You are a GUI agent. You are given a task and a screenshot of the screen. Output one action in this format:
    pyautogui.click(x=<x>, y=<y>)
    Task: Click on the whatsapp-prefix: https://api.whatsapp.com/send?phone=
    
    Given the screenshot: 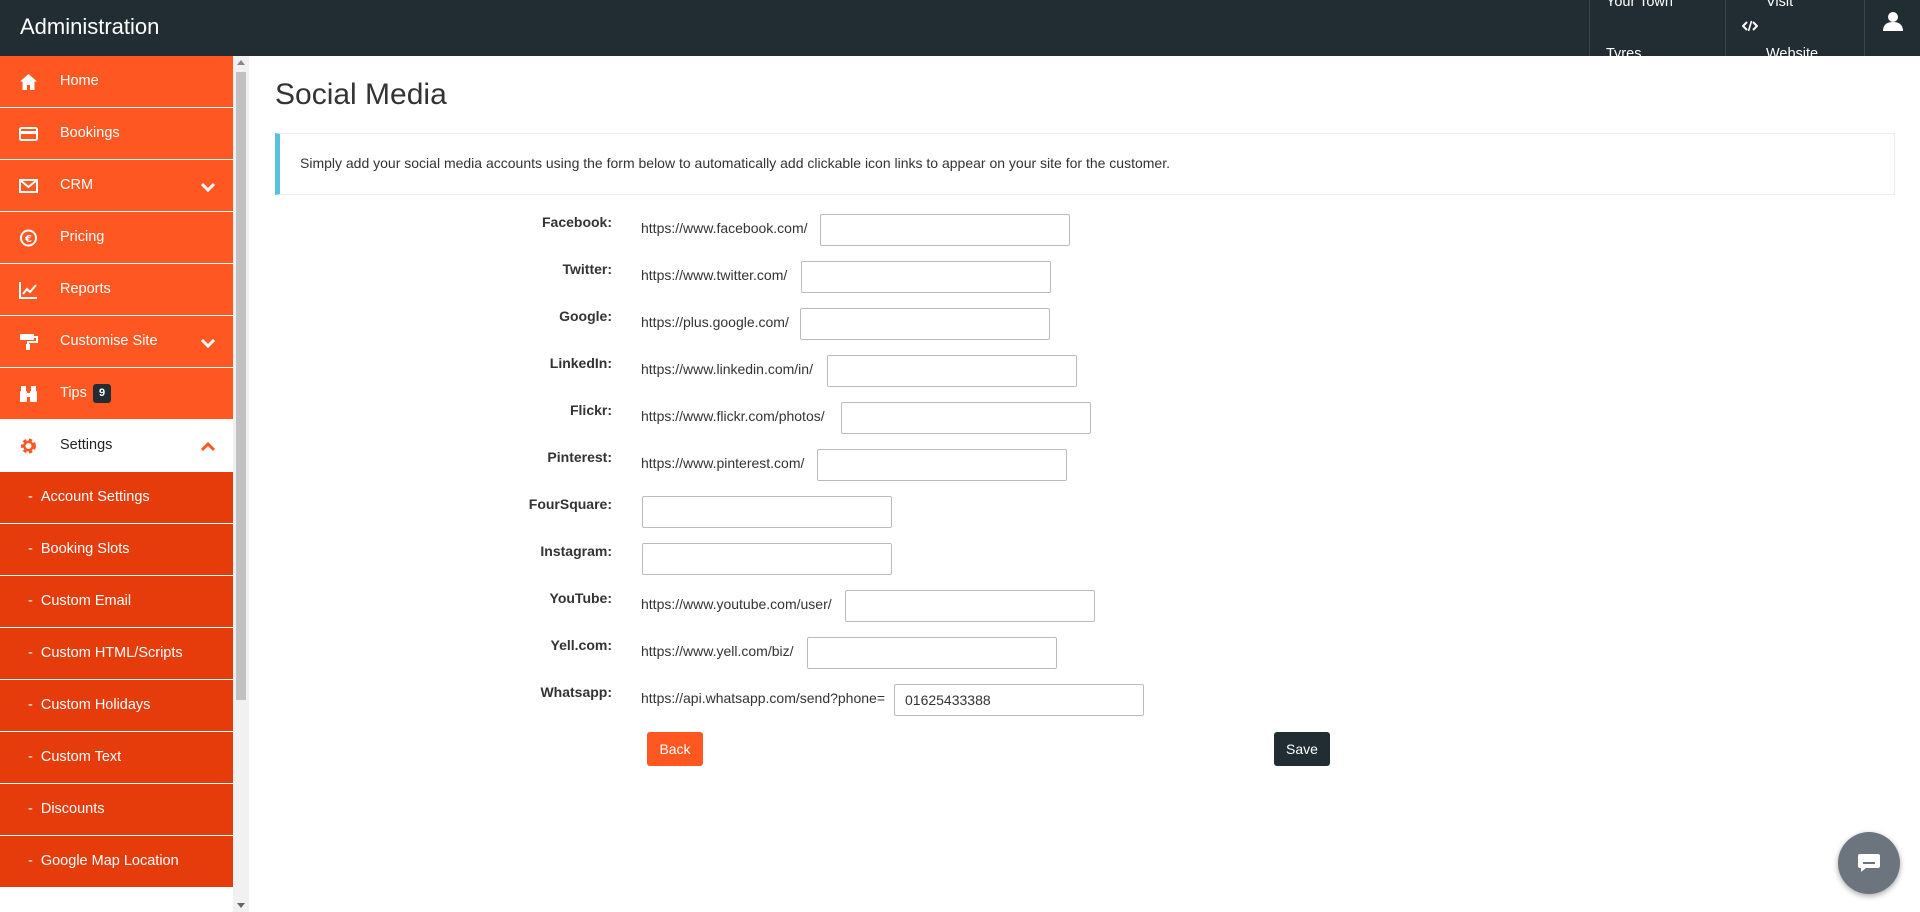 What is the action you would take?
    pyautogui.click(x=763, y=698)
    